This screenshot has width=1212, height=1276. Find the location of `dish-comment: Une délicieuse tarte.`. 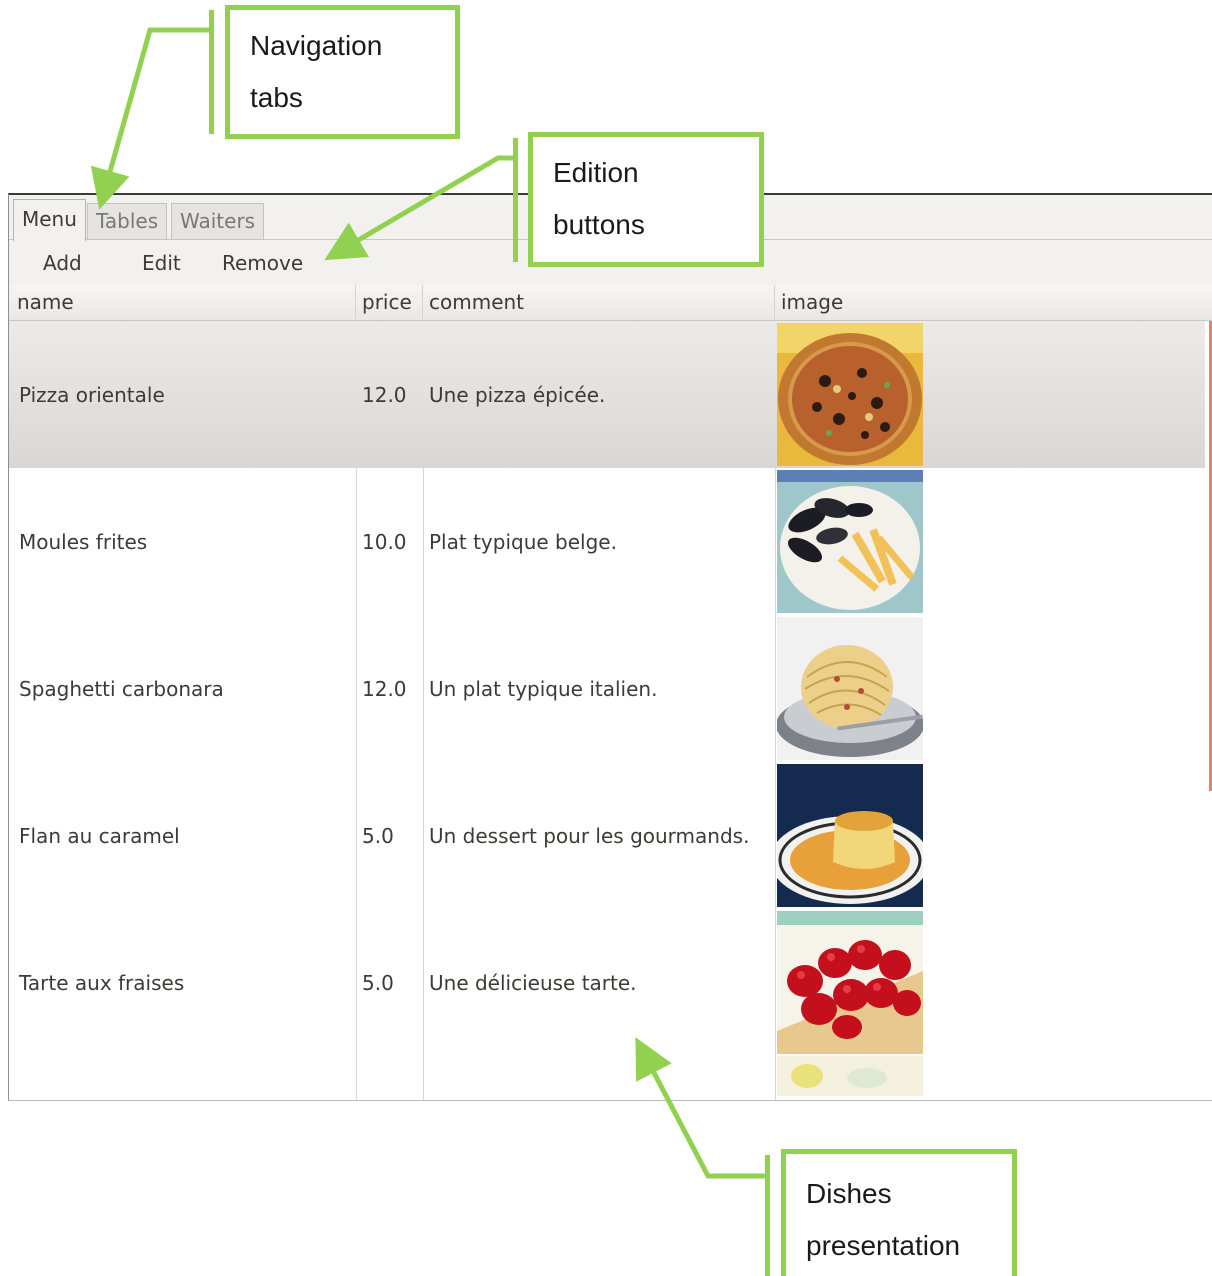

dish-comment: Une délicieuse tarte. is located at coordinates (533, 982).